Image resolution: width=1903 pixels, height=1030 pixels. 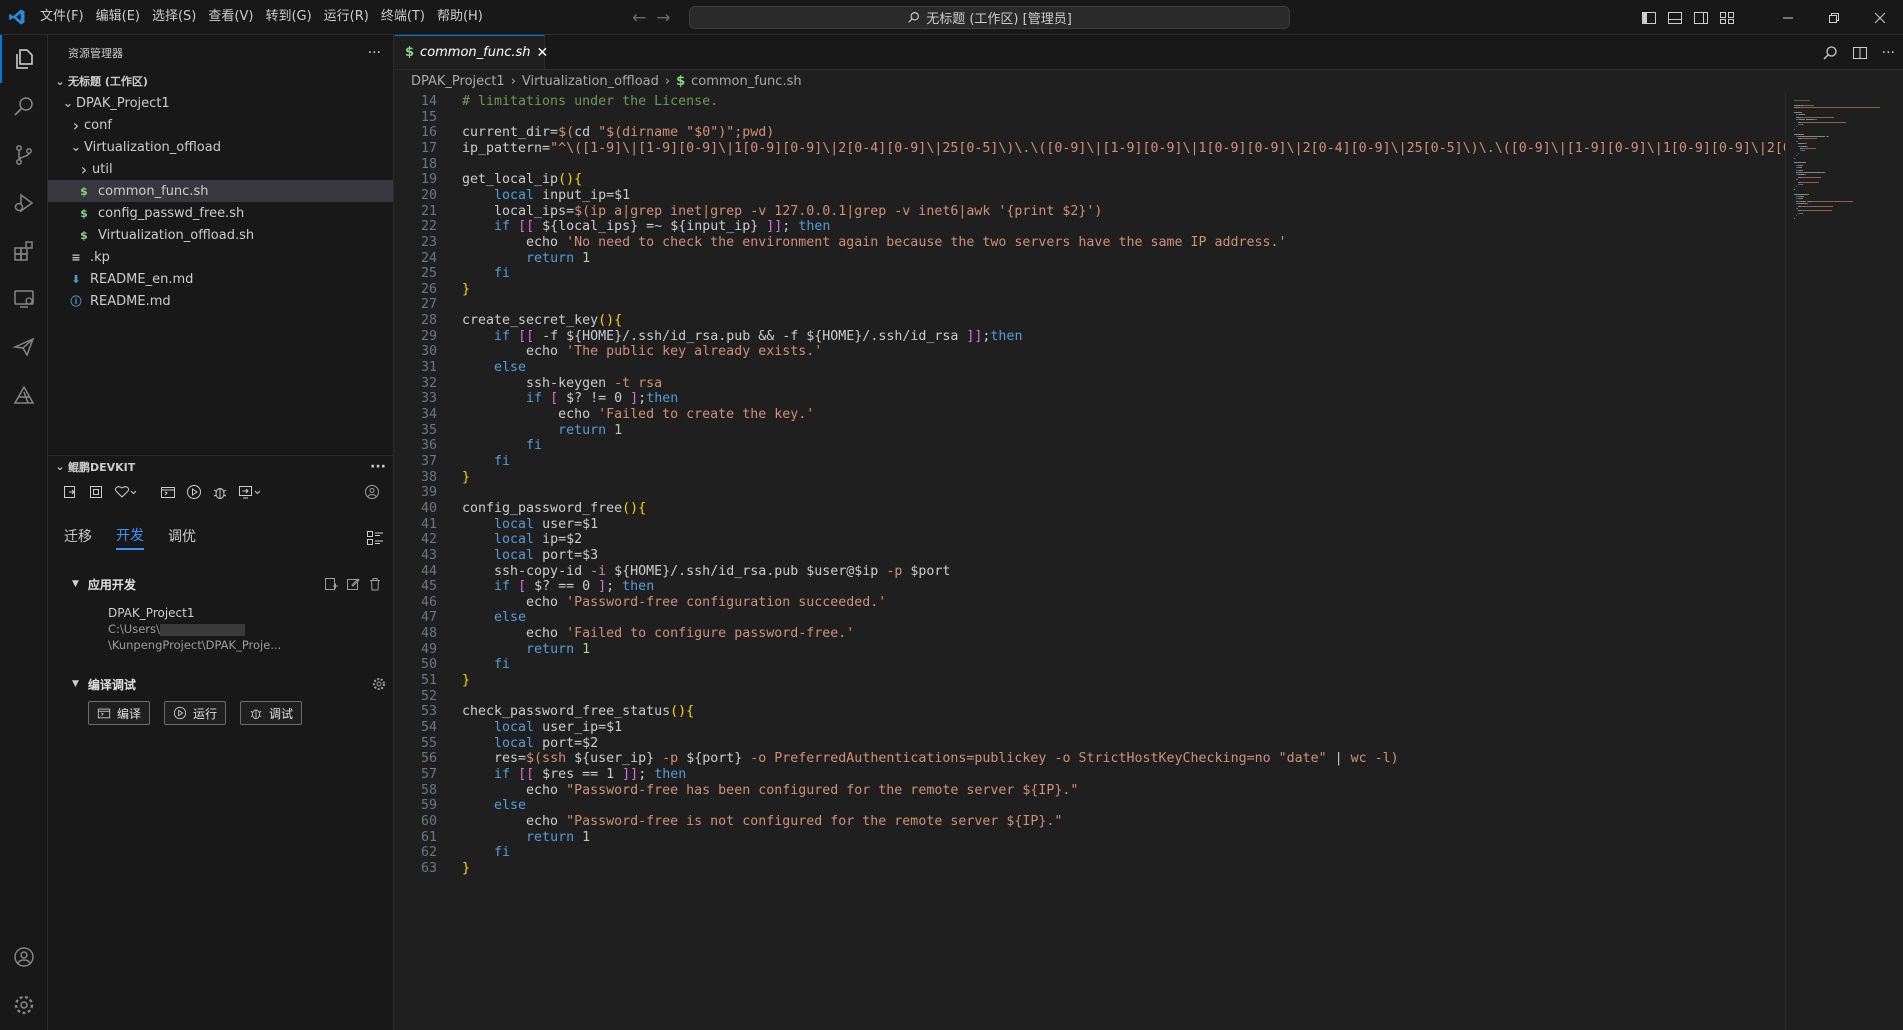 I want to click on shell-file-icon: $, so click(x=84, y=235).